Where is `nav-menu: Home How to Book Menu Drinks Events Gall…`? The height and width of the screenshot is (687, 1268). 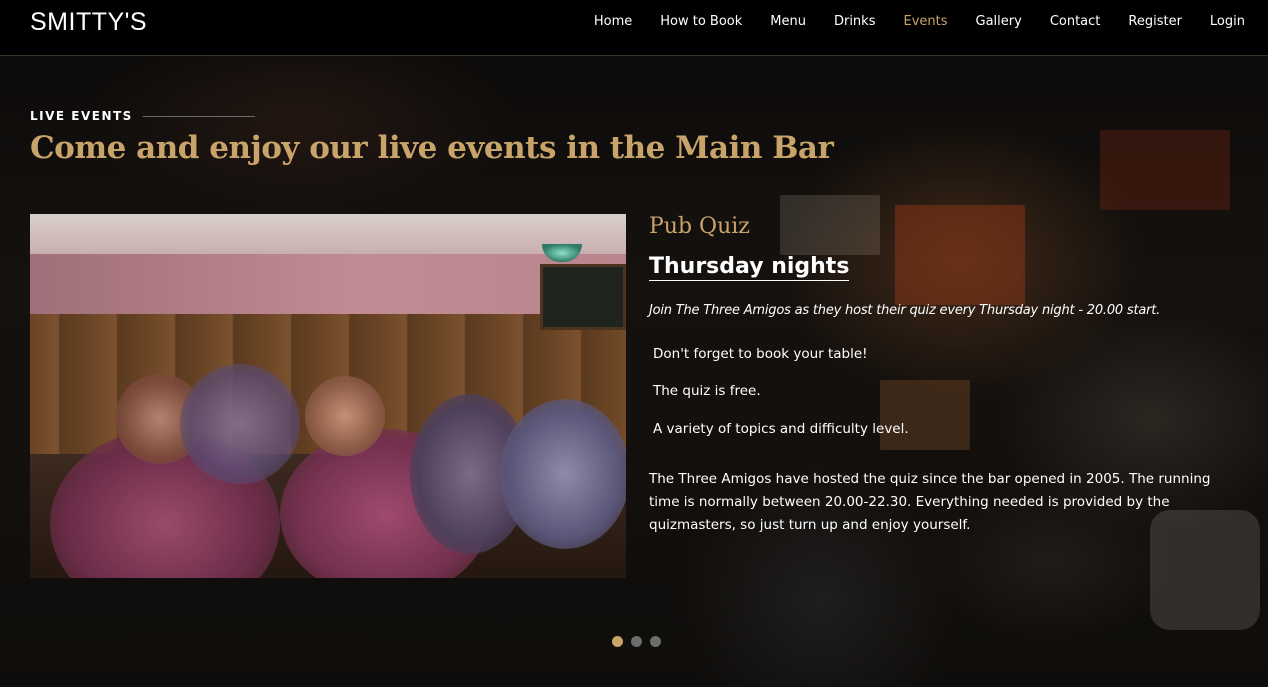 nav-menu: Home How to Book Menu Drinks Events Gall… is located at coordinates (924, 22).